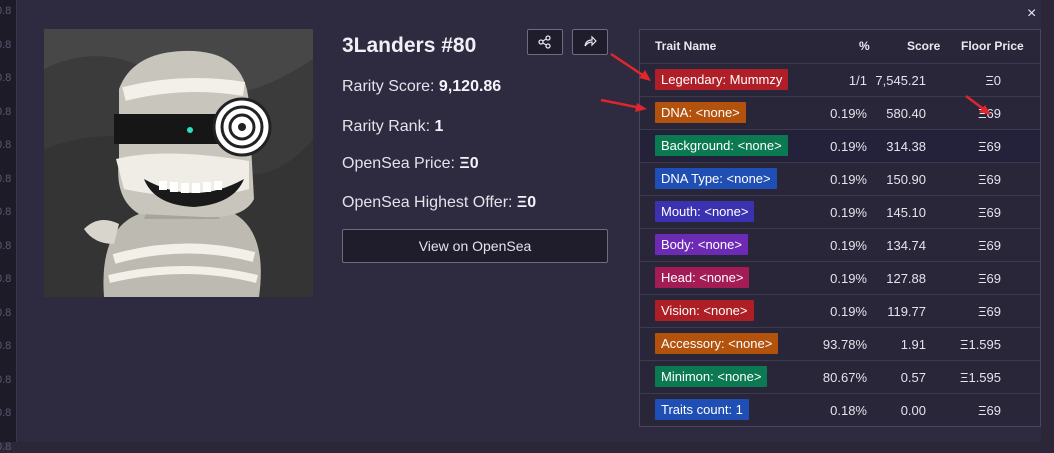 The height and width of the screenshot is (453, 1054). What do you see at coordinates (992, 46) in the screenshot?
I see `header-floor-price: Floor Price` at bounding box center [992, 46].